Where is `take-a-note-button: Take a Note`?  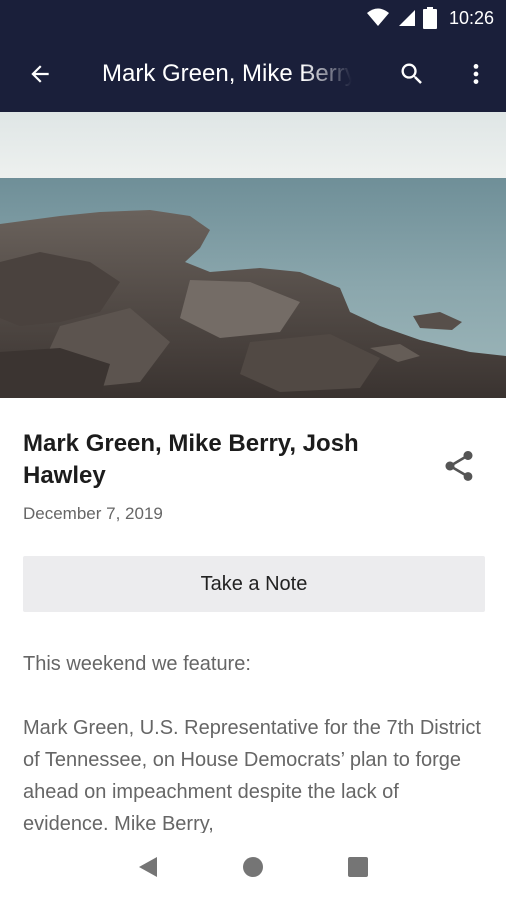
take-a-note-button: Take a Note is located at coordinates (254, 584).